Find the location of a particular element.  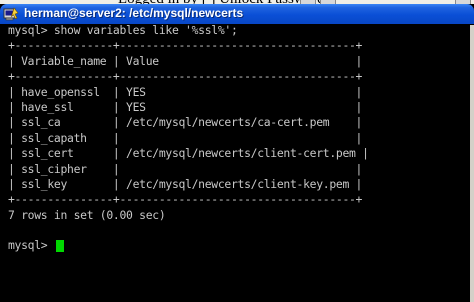

window-title: herman@server2: /etc/mysql/newcerts is located at coordinates (134, 13).